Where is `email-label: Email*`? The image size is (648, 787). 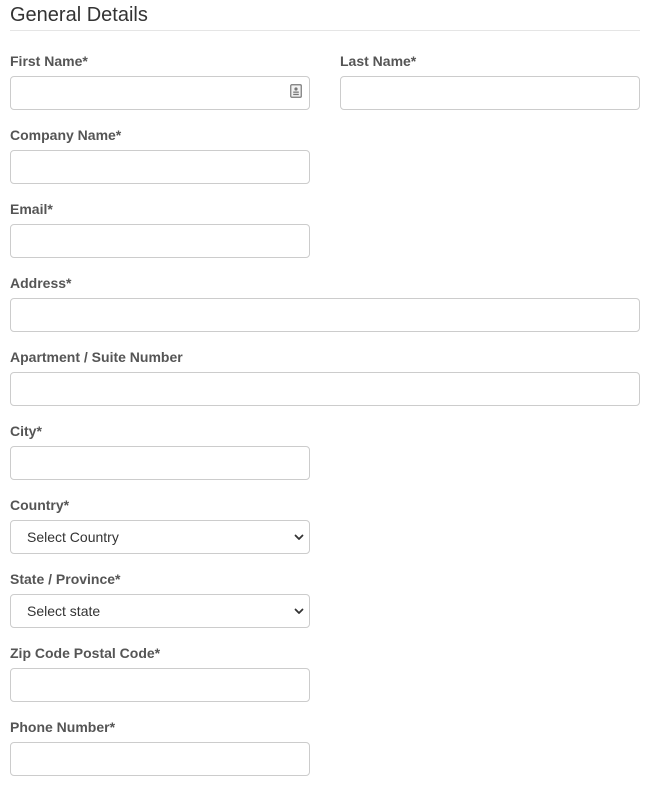
email-label: Email* is located at coordinates (31, 209).